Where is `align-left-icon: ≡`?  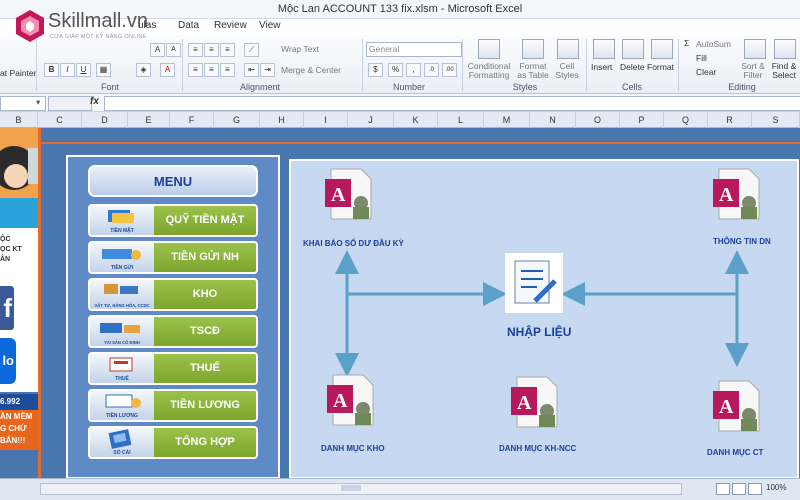
align-left-icon: ≡ is located at coordinates (195, 70).